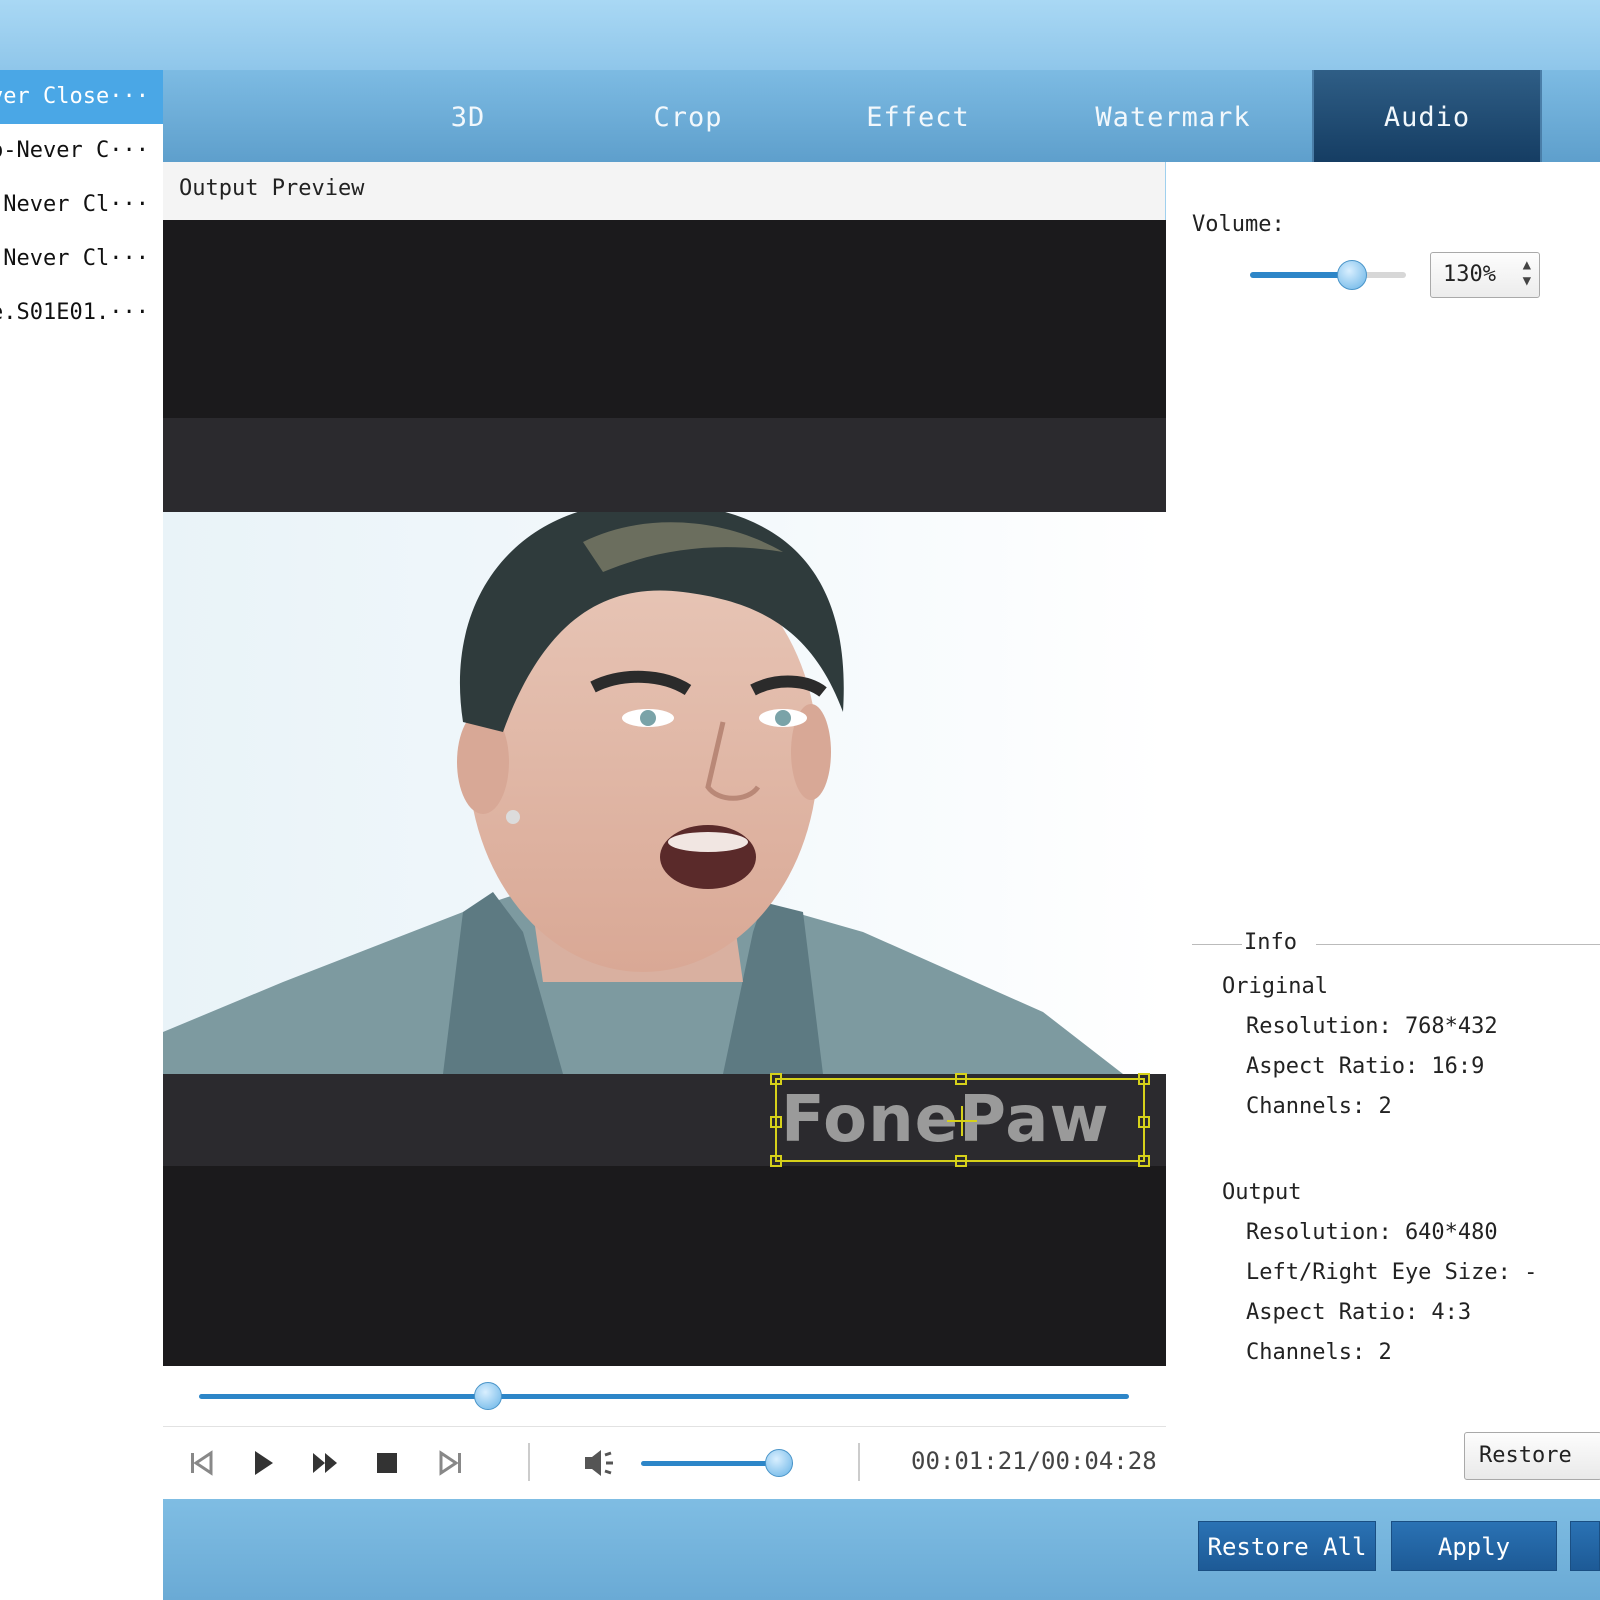 The image size is (1600, 1600). Describe the element at coordinates (1469, 274) in the screenshot. I see `volume-value: 130%` at that location.